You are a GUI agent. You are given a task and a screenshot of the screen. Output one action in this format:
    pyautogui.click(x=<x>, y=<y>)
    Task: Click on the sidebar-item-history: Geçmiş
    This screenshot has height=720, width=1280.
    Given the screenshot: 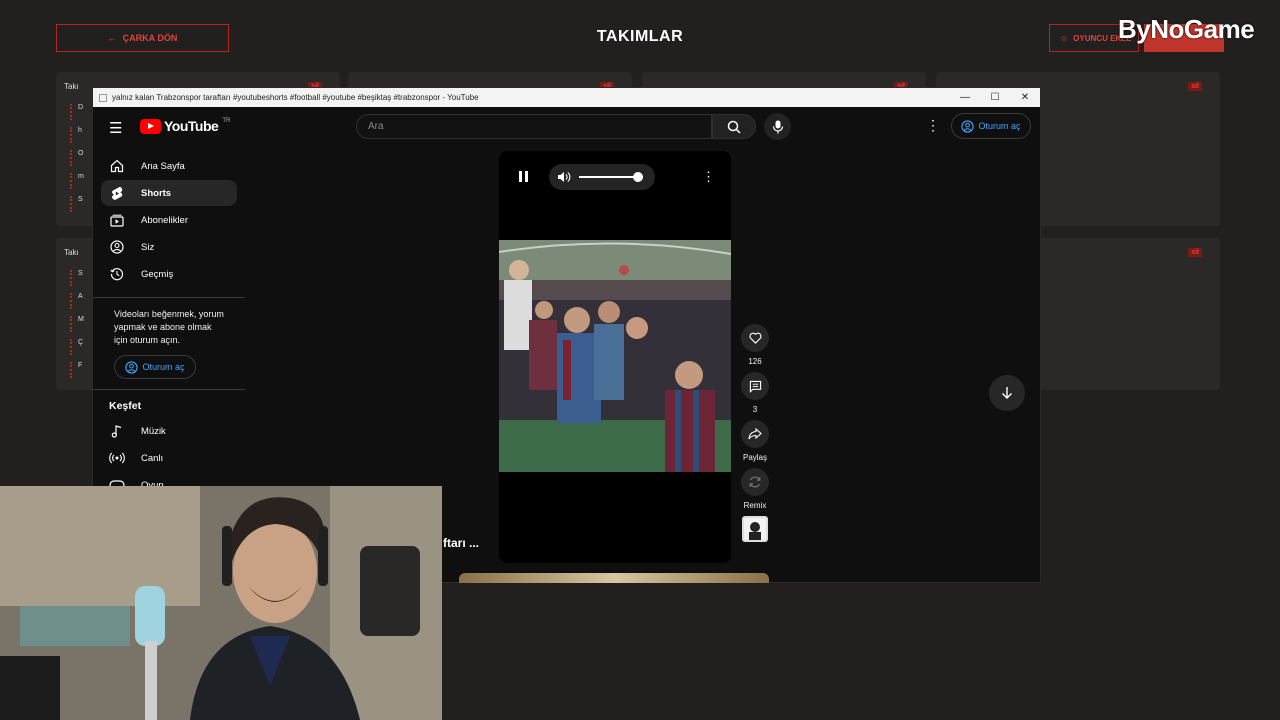 What is the action you would take?
    pyautogui.click(x=169, y=274)
    